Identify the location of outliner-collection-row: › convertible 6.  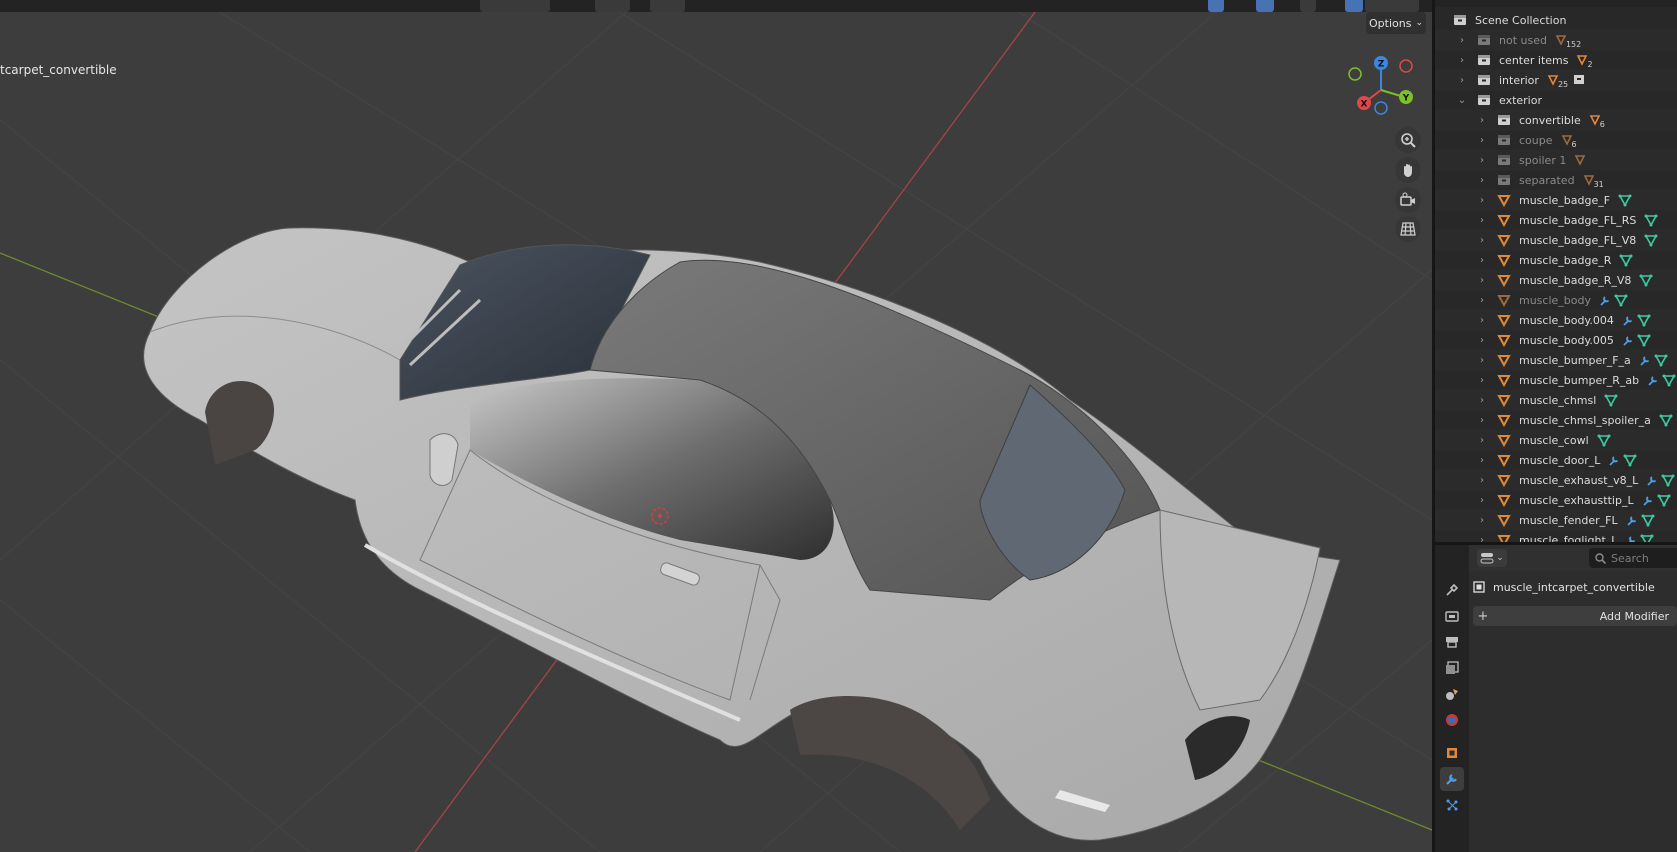
(1556, 120).